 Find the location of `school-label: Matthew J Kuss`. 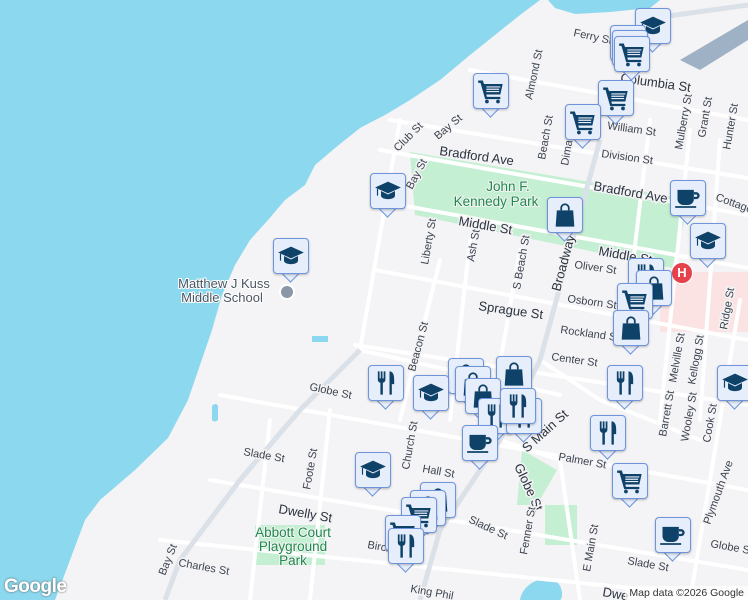

school-label: Matthew J Kuss is located at coordinates (224, 283).